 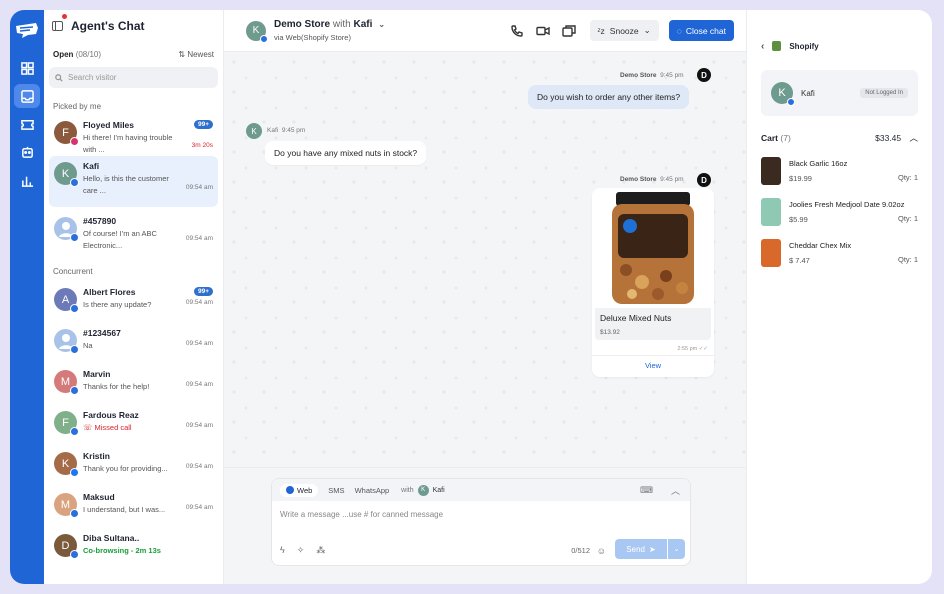 I want to click on panel-header: ‹ Shopify, so click(x=790, y=46).